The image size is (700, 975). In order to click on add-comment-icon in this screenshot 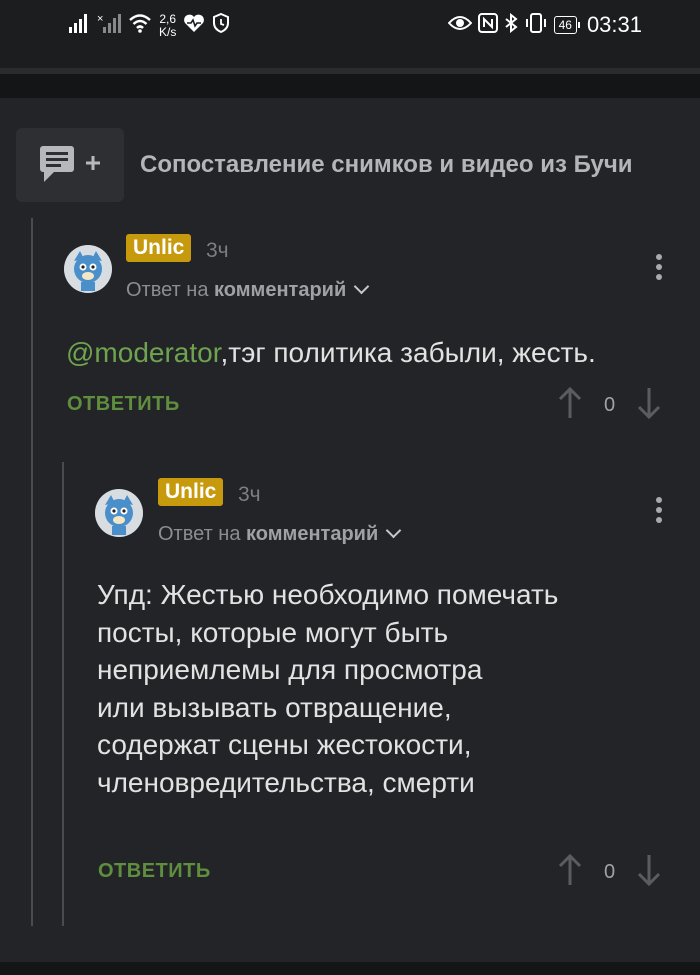, I will do `click(70, 165)`.